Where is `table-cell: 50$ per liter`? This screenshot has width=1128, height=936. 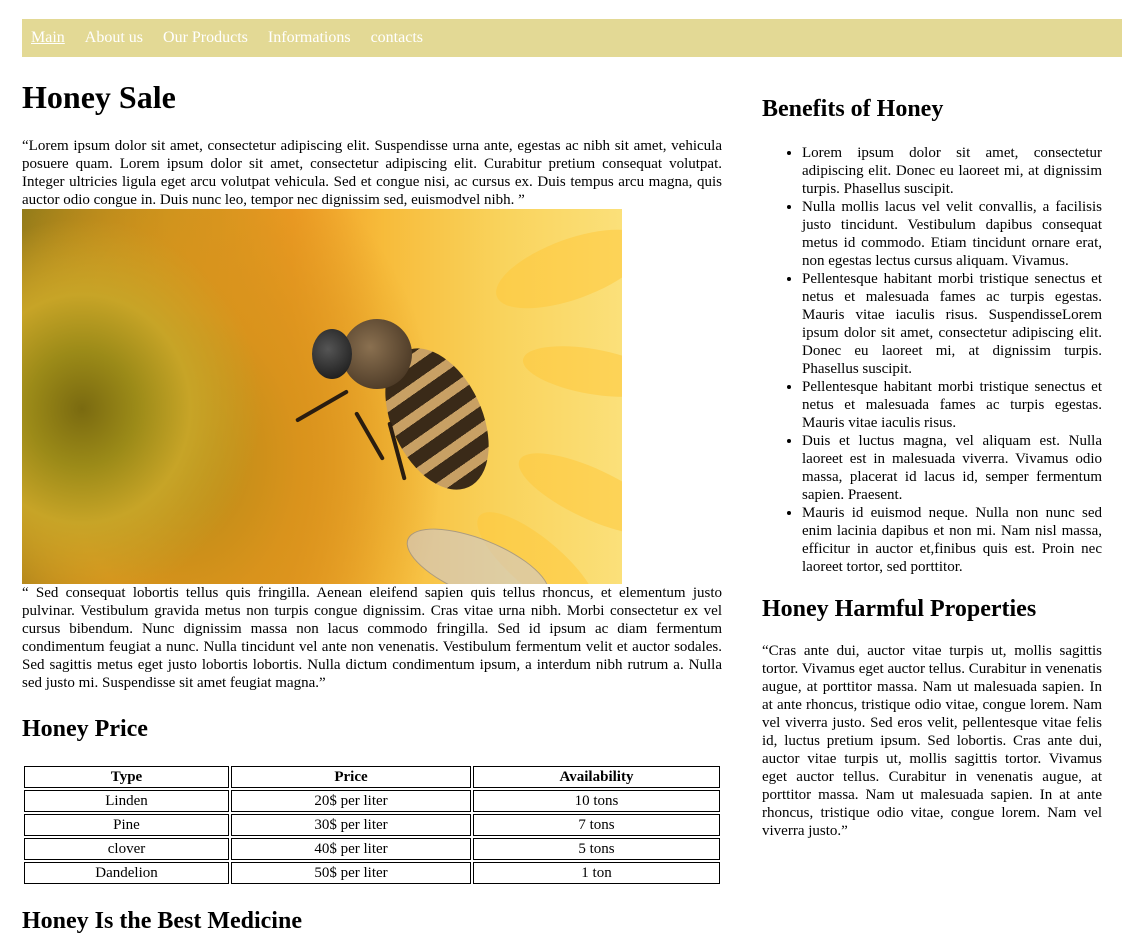
table-cell: 50$ per liter is located at coordinates (351, 873).